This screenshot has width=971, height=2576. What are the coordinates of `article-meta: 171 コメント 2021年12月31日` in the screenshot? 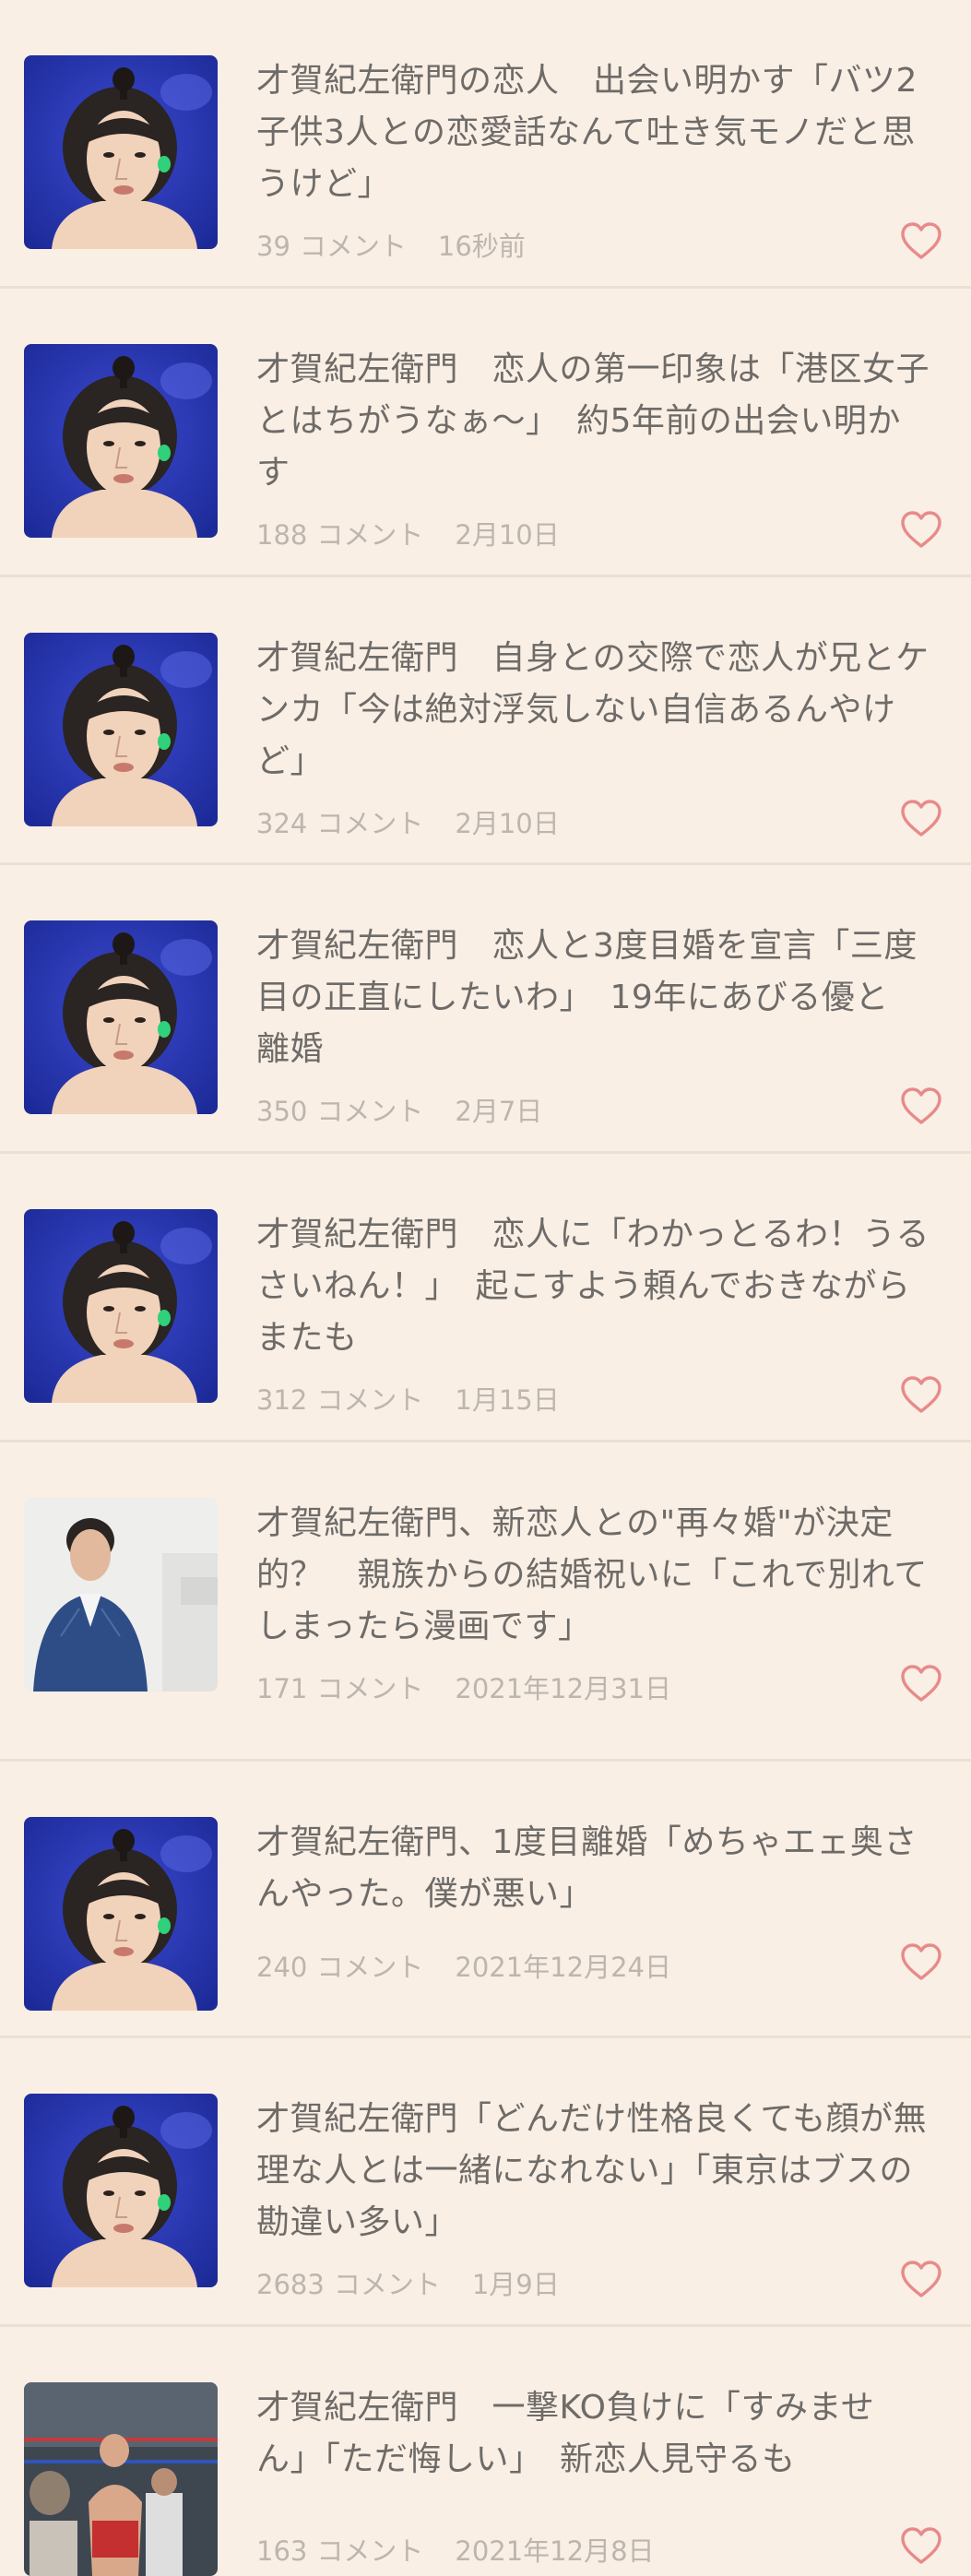 It's located at (463, 1687).